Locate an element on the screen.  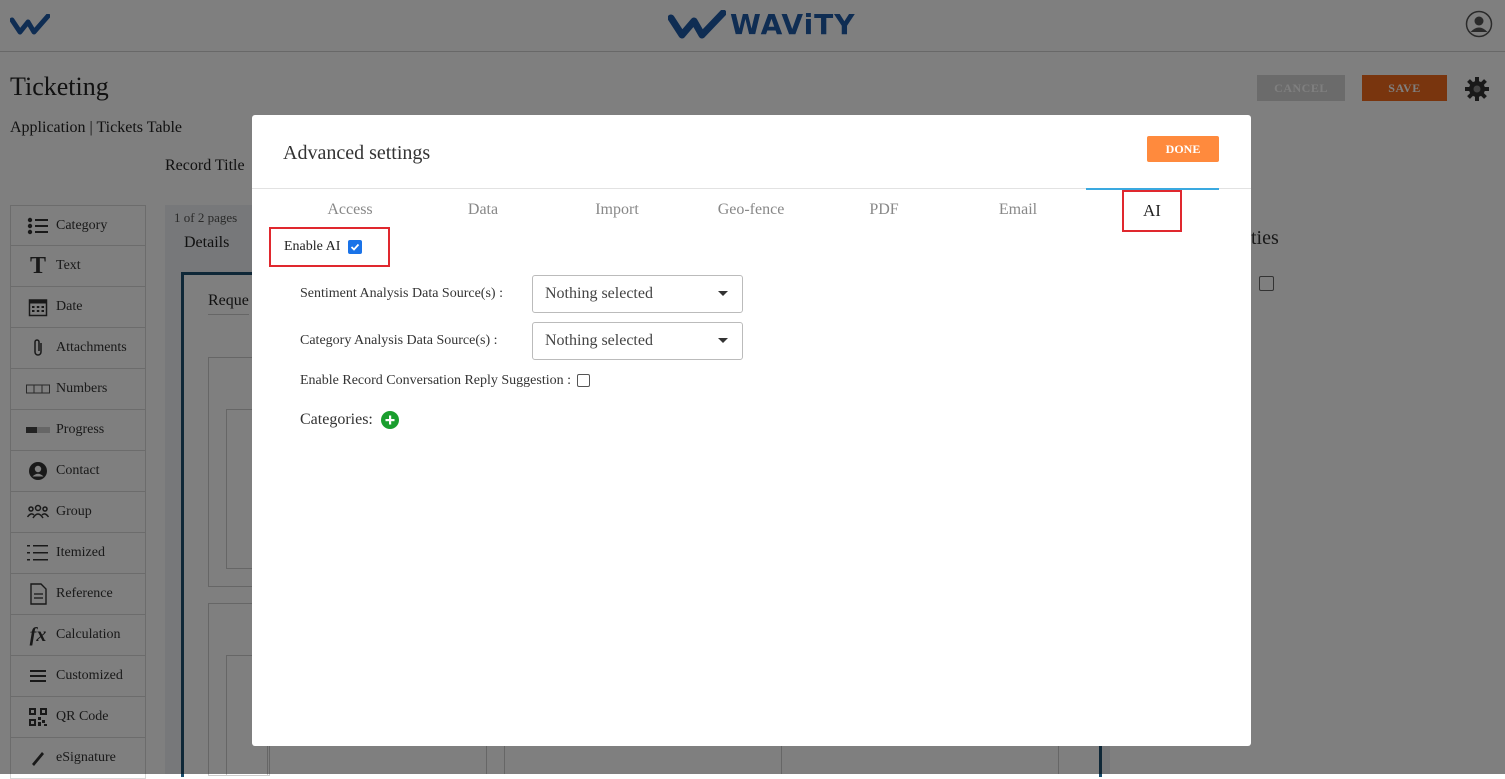
tab-geo-fence: Geo-fence is located at coordinates (751, 210).